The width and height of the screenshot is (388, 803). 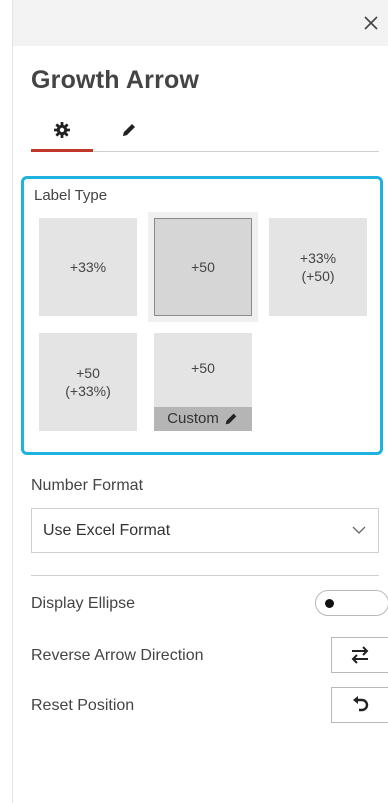 I want to click on swap-arrows-icon, so click(x=360, y=655).